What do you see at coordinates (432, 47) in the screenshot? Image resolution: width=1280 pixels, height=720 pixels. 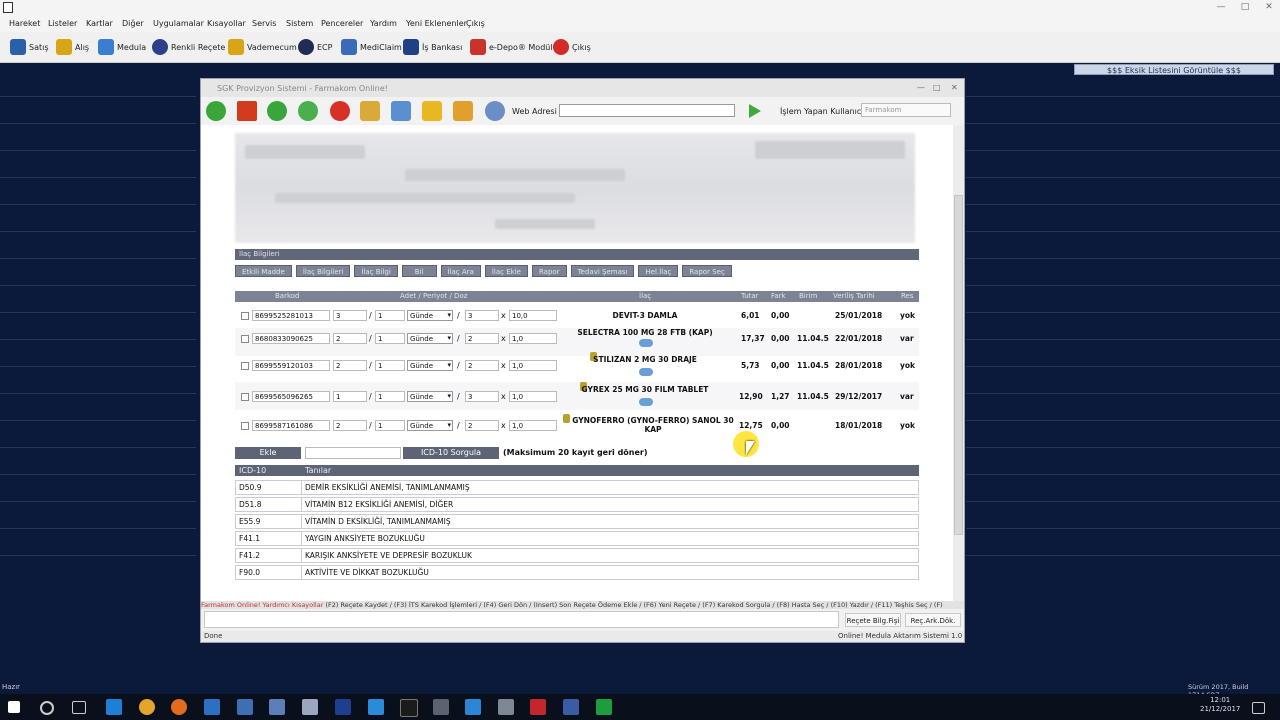 I see `is-bankasi-button: İş Bankası` at bounding box center [432, 47].